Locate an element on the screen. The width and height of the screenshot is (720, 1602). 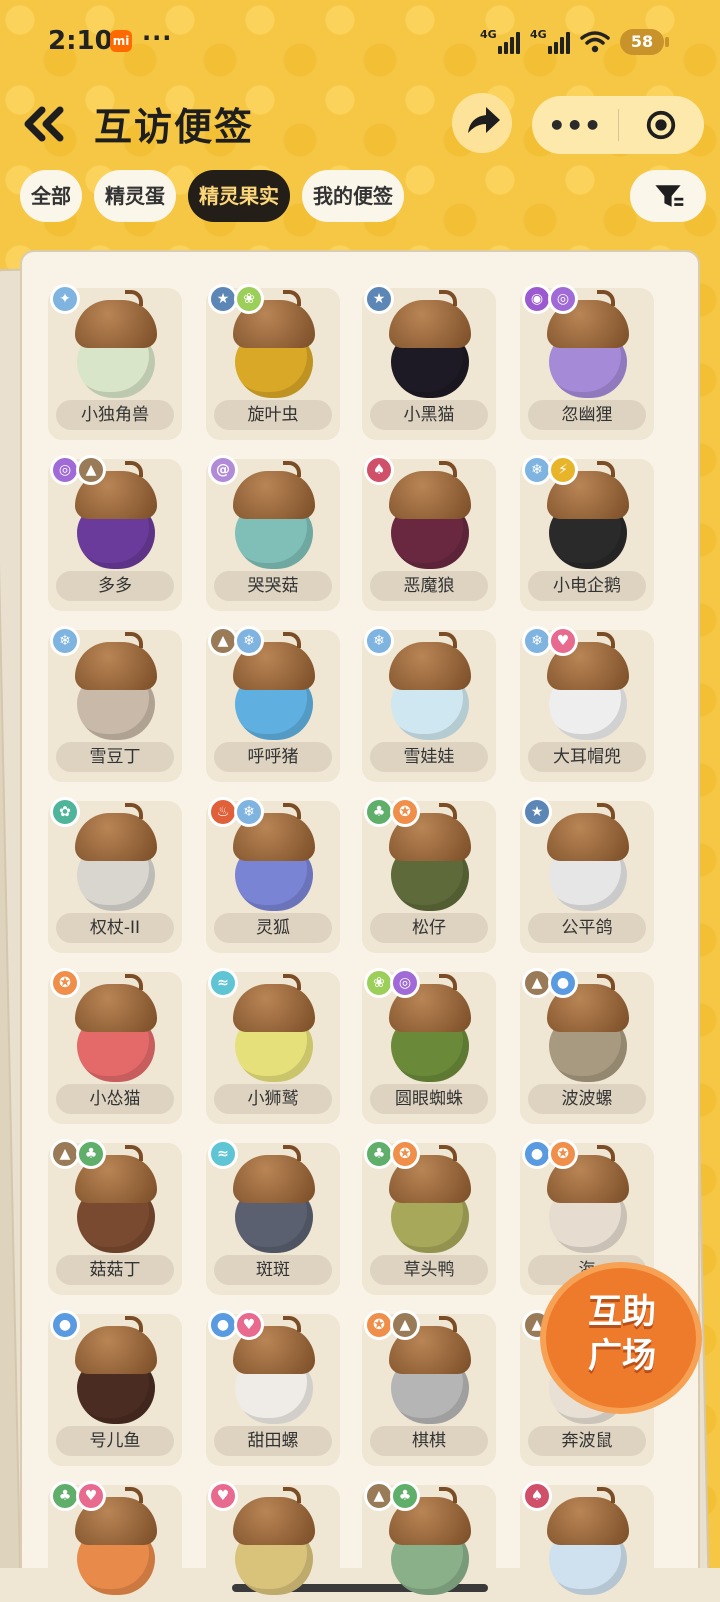
fruit-card: ▲ ● 波波螺 is located at coordinates (587, 1046).